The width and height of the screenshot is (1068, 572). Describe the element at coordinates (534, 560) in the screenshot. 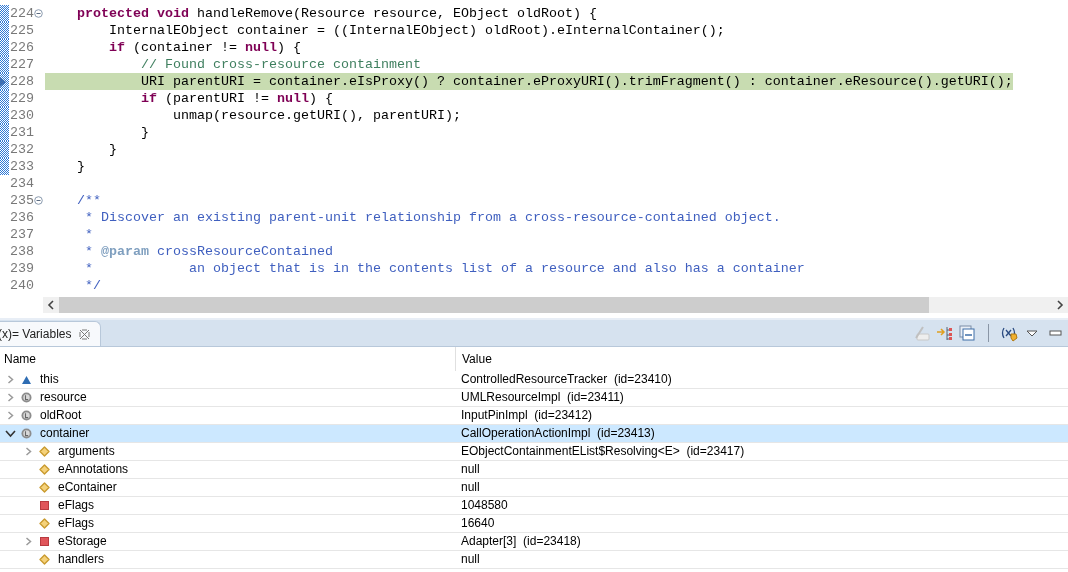

I see `variable-row: handlers null` at that location.